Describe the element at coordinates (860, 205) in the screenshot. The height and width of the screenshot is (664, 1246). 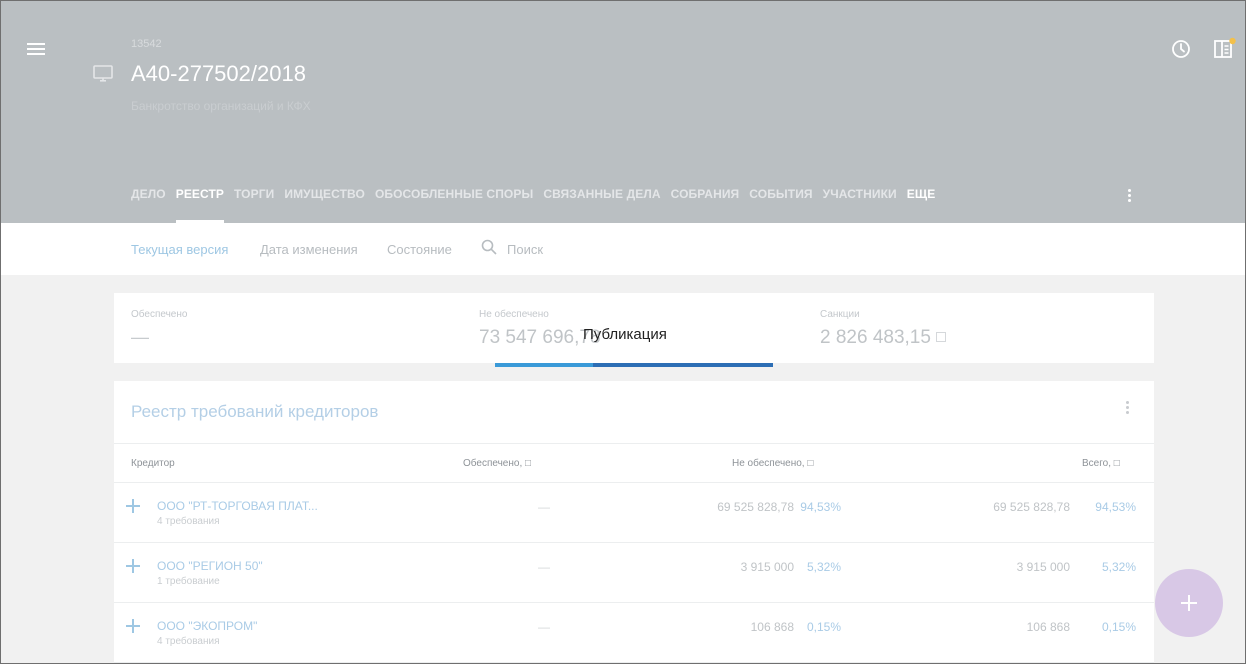
I see `tab-participants: УЧАСТНИКИ` at that location.